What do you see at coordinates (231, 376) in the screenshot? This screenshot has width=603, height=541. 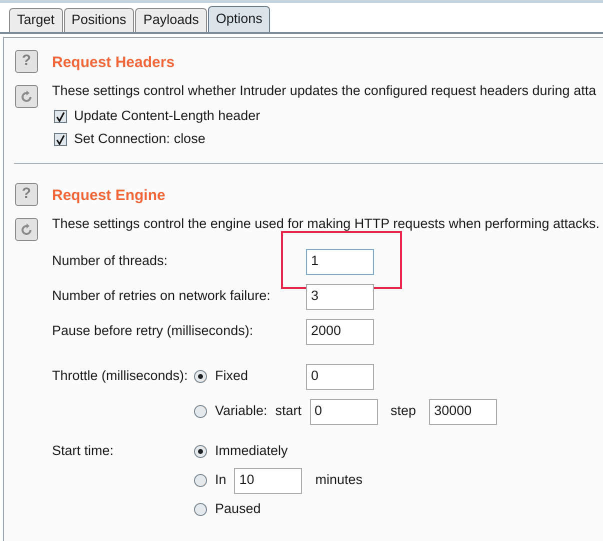 I see `option-label: Fixed` at bounding box center [231, 376].